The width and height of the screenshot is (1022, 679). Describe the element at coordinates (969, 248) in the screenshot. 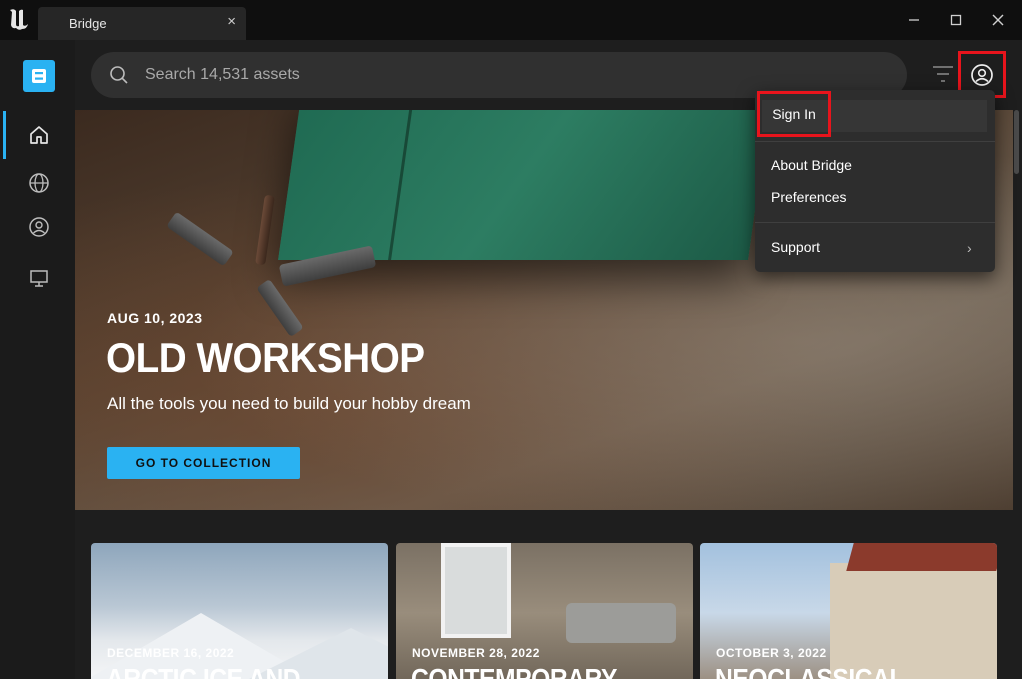

I see `chevron-right-icon: ›` at that location.